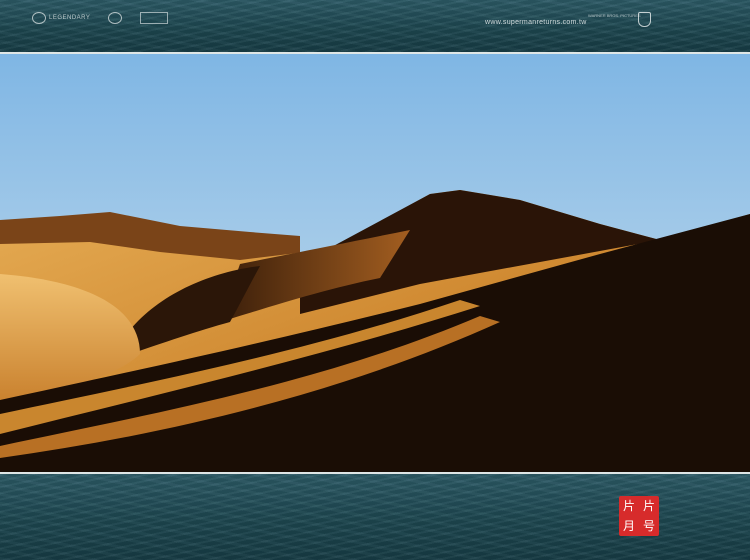 The height and width of the screenshot is (560, 750). I want to click on legendary-logo: LEGENDARY, so click(61, 18).